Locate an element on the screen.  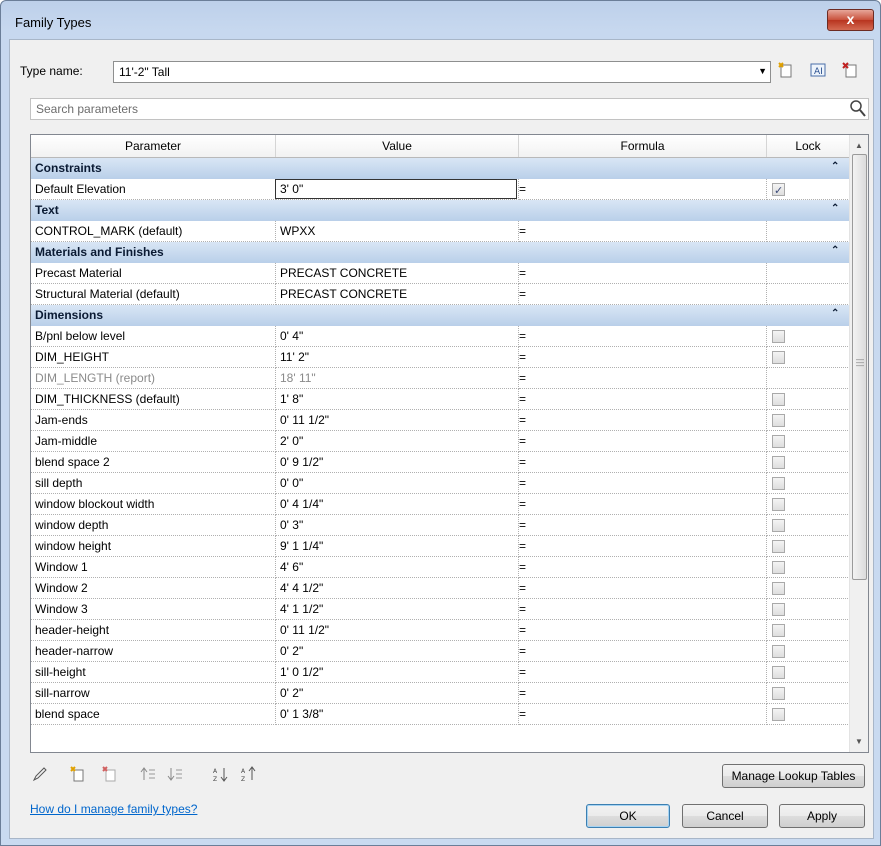
parameter-row: Window 2 4' 4 1/2" = is located at coordinates (440, 588).